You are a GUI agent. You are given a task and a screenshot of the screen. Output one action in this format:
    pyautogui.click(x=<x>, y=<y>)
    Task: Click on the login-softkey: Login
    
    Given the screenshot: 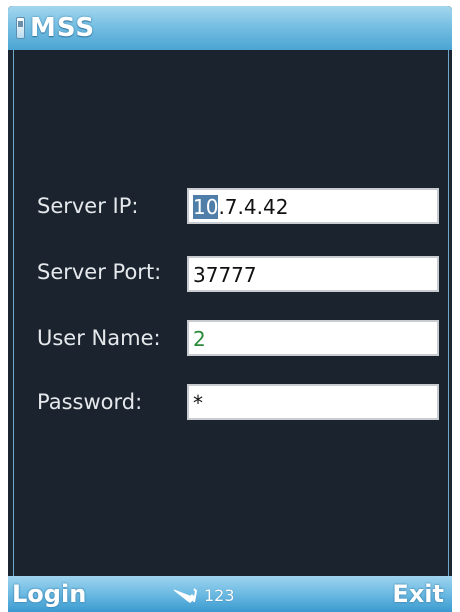 What is the action you would take?
    pyautogui.click(x=49, y=594)
    